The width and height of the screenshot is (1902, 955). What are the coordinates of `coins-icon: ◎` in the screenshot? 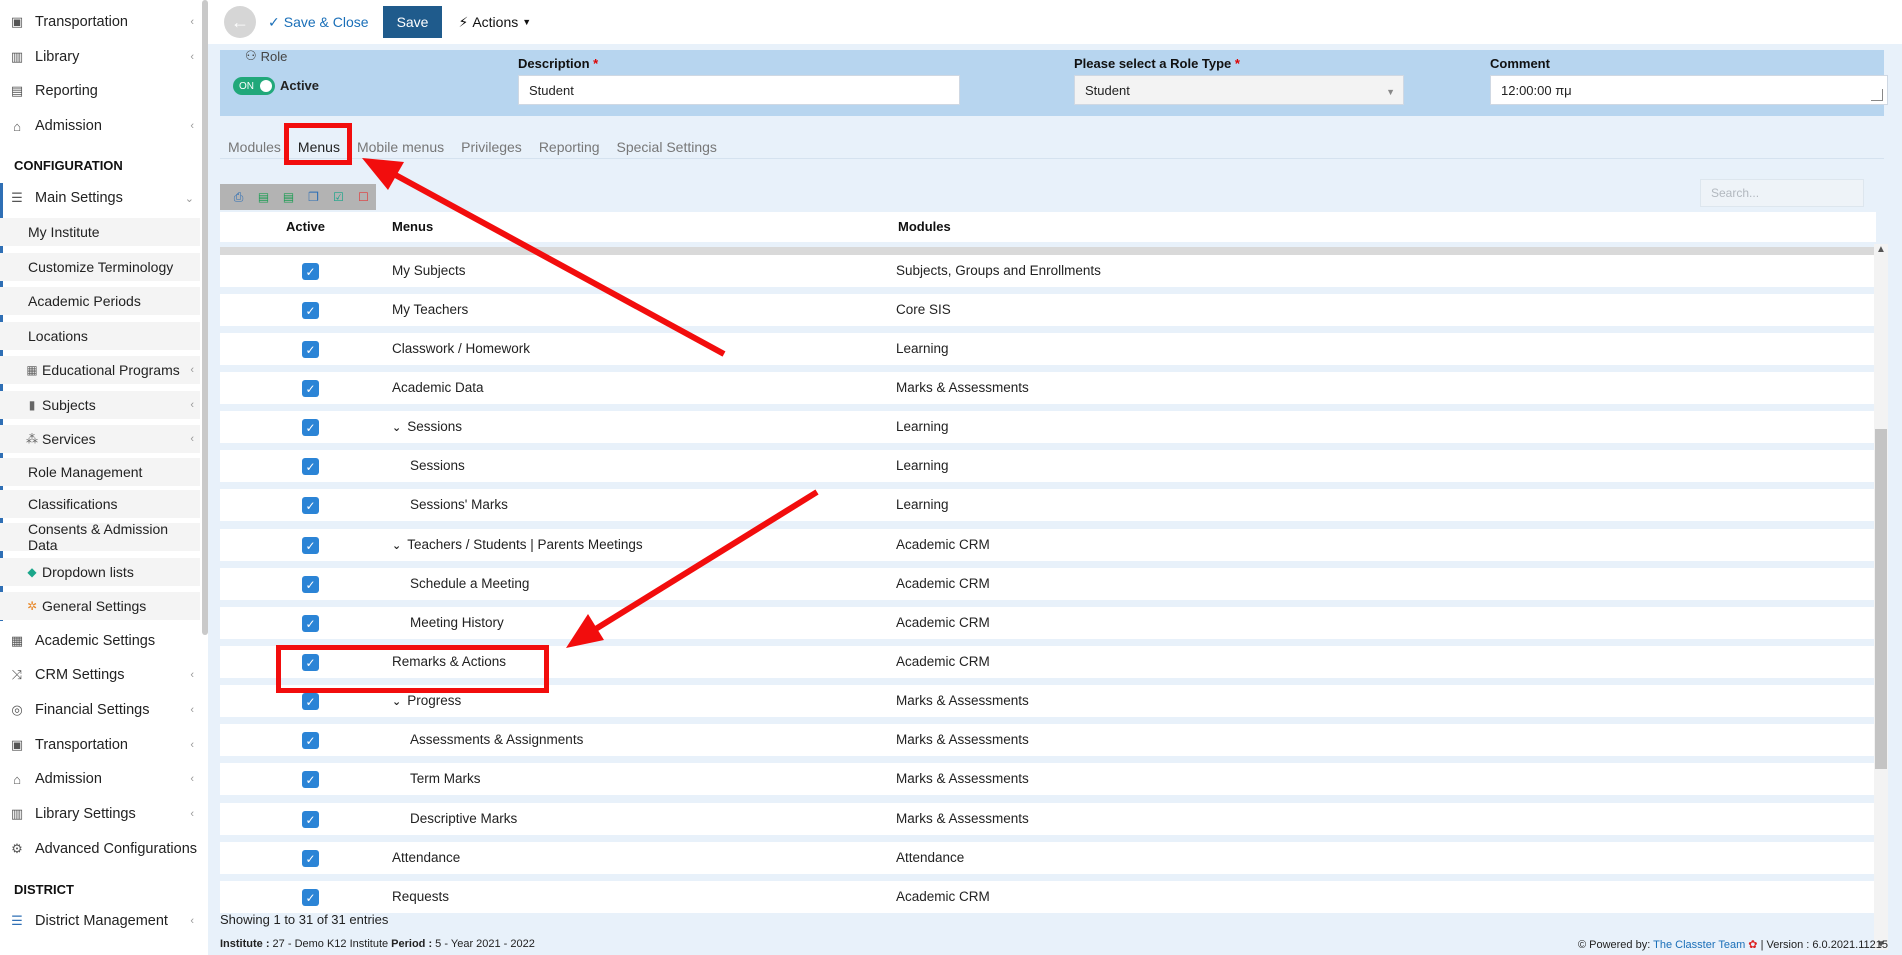 It's located at (17, 709).